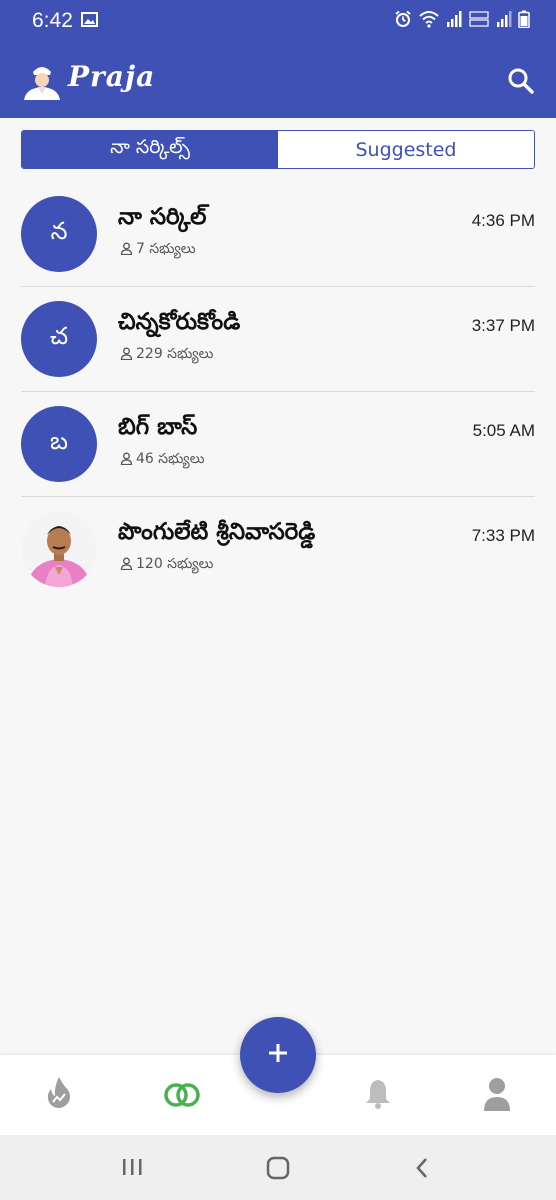  Describe the element at coordinates (503, 325) in the screenshot. I see `last-activity-time: 3:37 PM` at that location.